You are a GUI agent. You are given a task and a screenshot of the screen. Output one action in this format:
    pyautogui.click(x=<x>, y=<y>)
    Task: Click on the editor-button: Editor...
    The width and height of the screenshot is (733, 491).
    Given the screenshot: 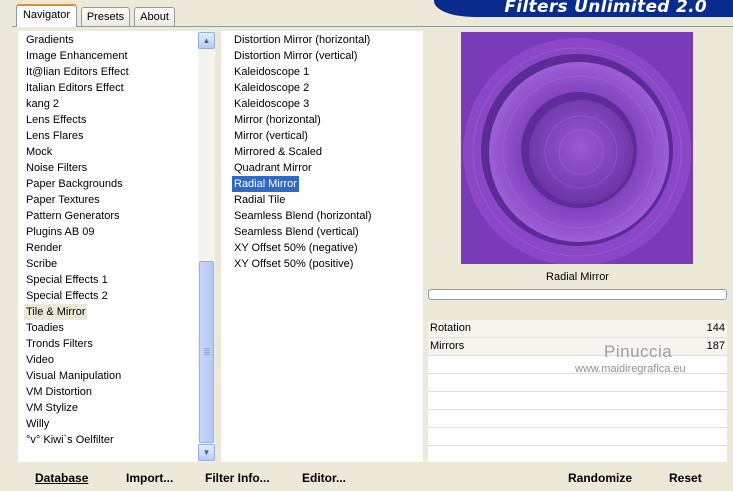 What is the action you would take?
    pyautogui.click(x=324, y=478)
    